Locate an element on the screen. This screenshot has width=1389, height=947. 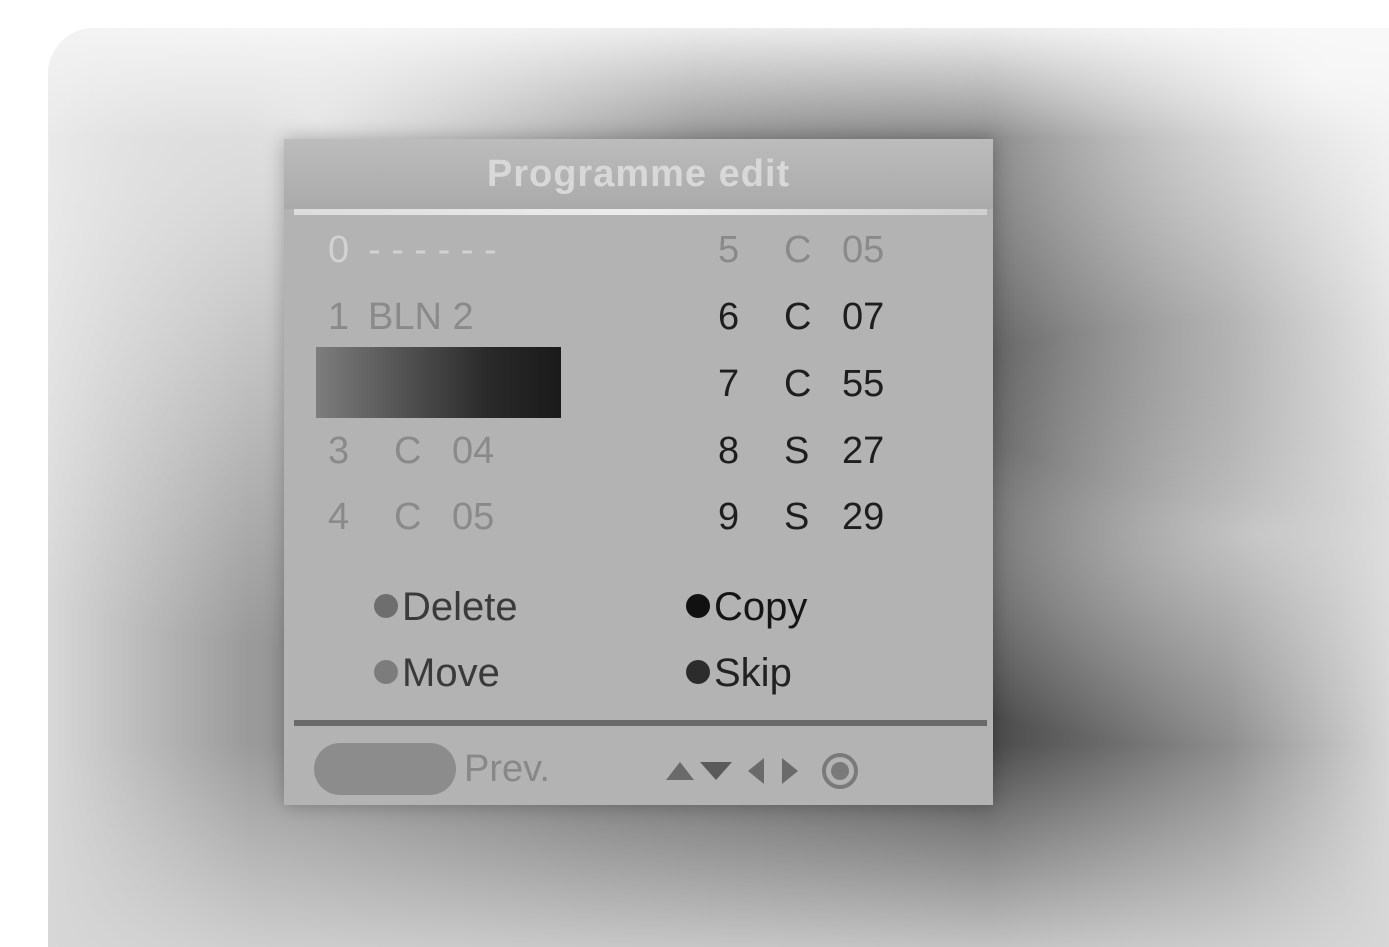
menu-button-icon is located at coordinates (385, 769).